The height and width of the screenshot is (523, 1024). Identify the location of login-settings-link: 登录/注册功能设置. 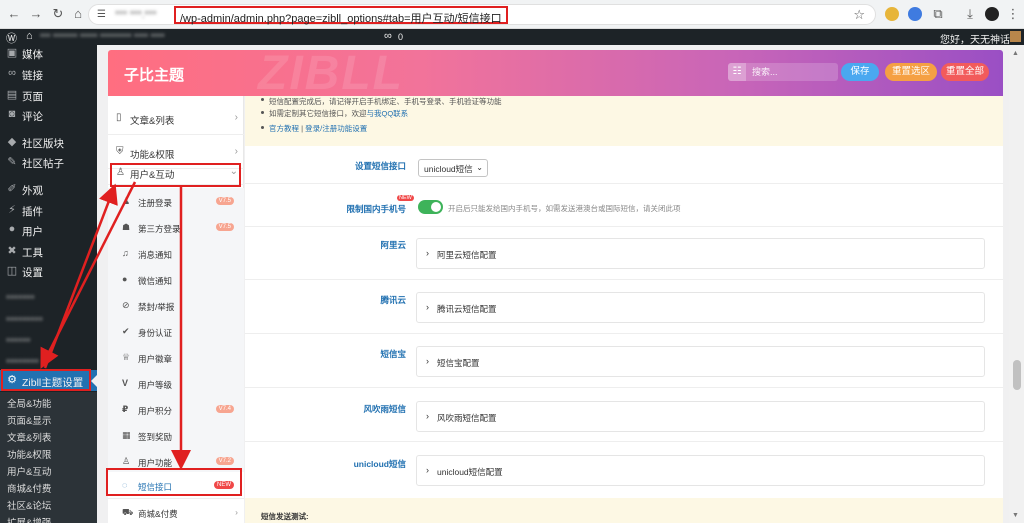
(336, 128).